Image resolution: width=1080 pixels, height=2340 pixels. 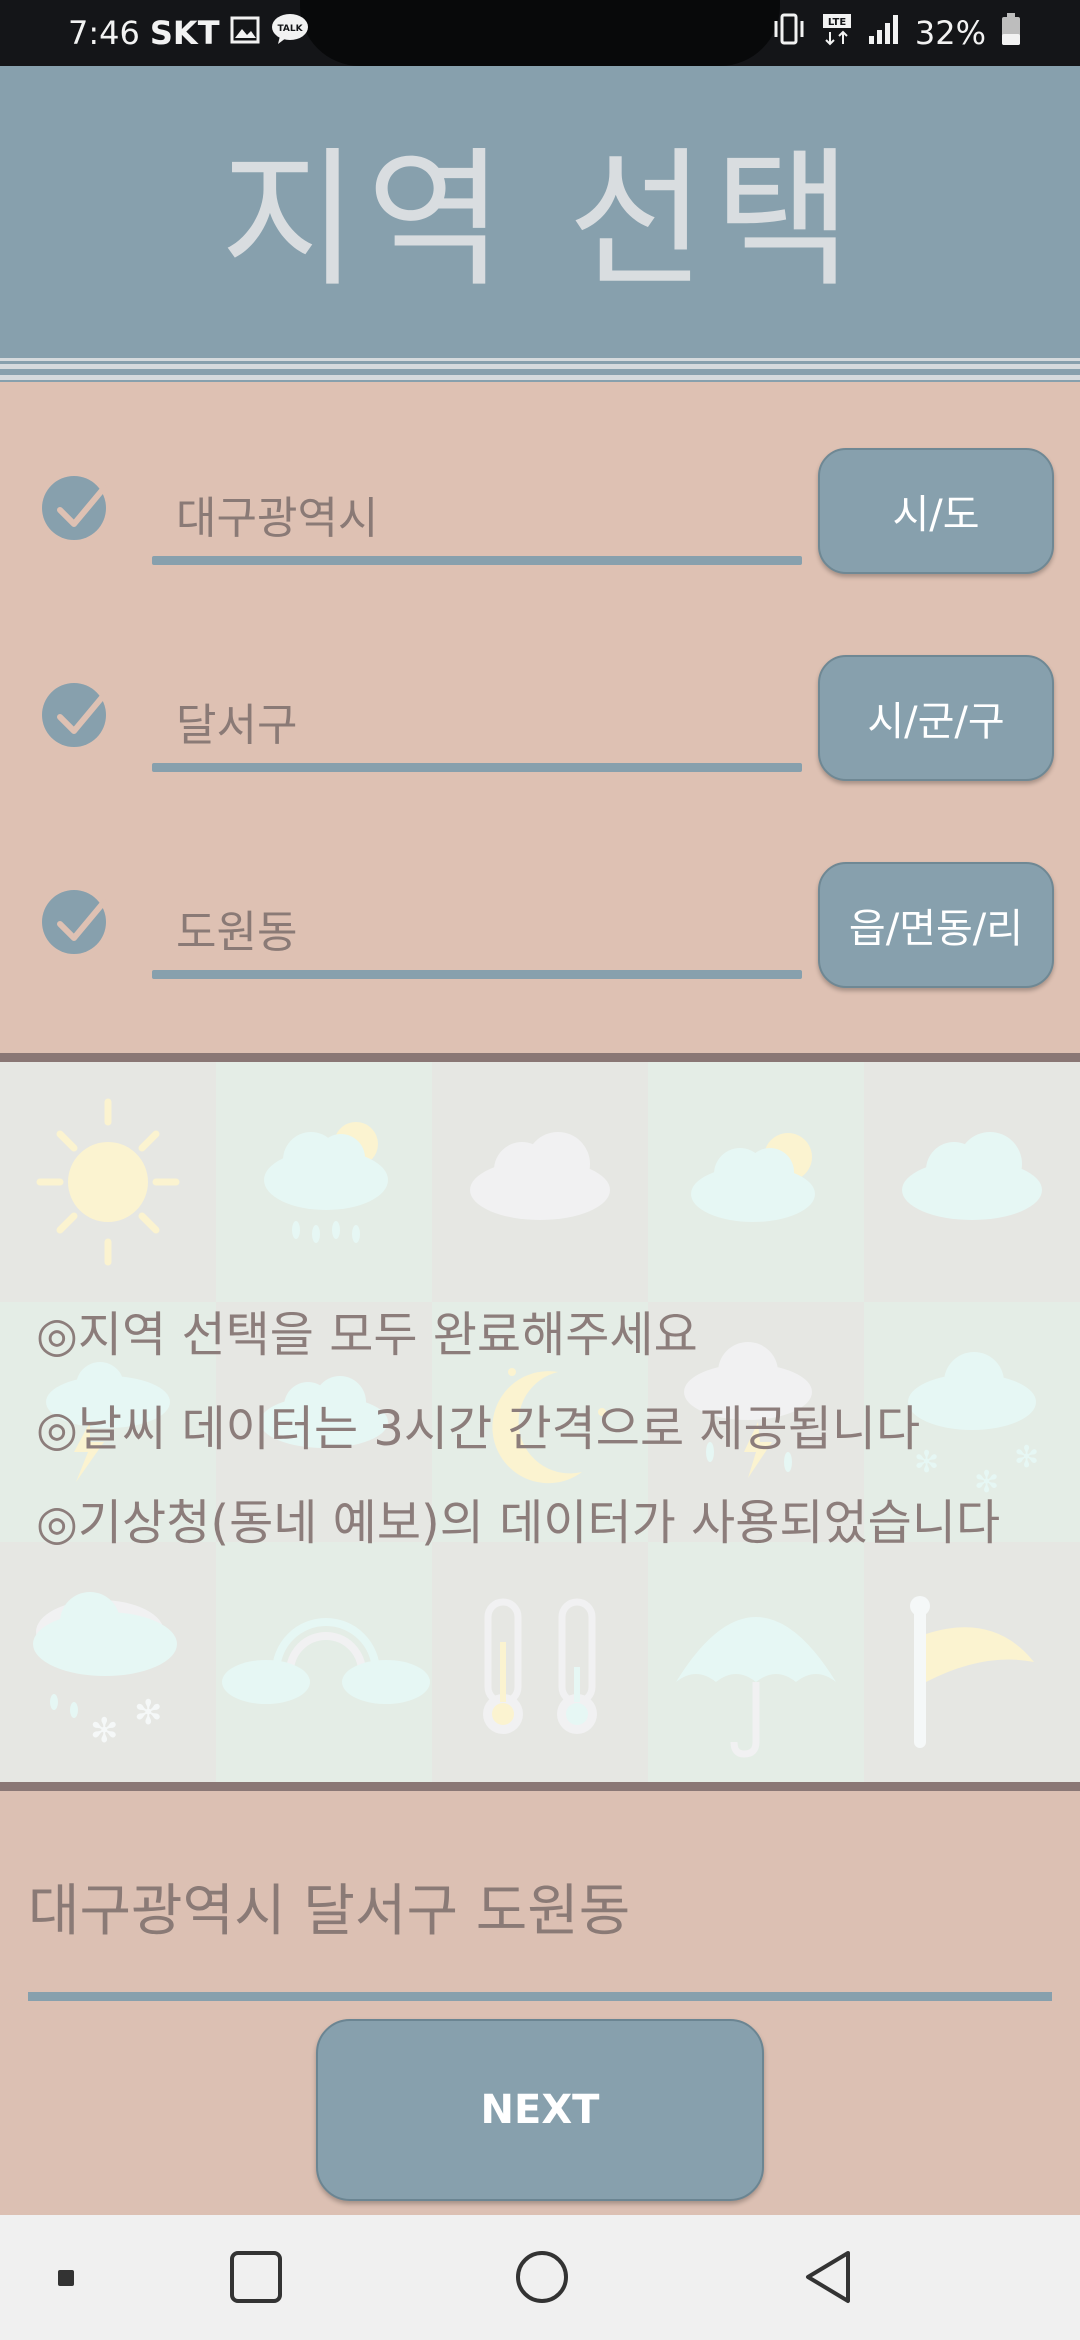 I want to click on image-icon, so click(x=245, y=33).